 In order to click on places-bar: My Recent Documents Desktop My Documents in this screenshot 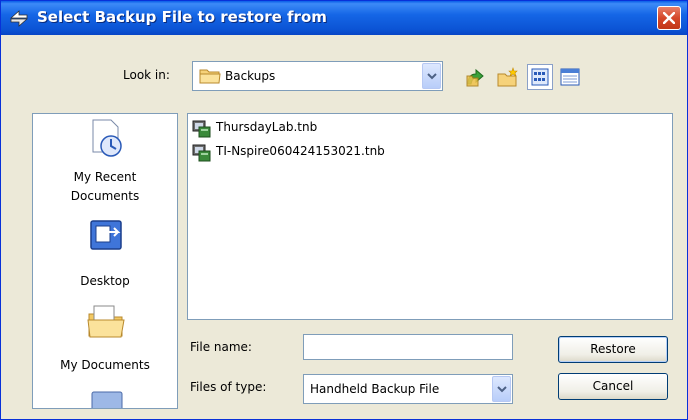, I will do `click(105, 261)`.